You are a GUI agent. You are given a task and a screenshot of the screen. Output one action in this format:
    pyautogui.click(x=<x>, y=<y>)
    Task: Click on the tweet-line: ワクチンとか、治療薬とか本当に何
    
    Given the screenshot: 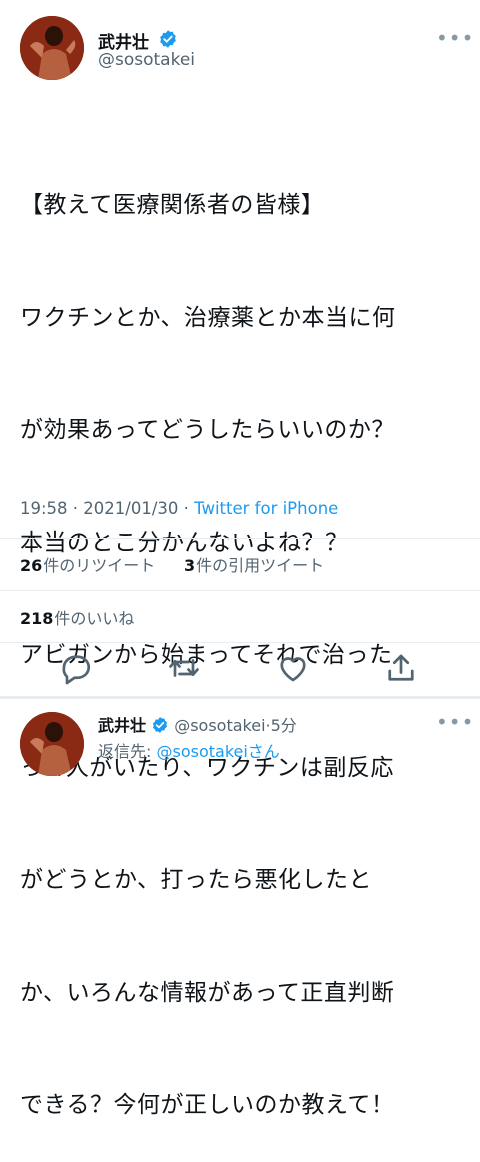 What is the action you would take?
    pyautogui.click(x=208, y=317)
    